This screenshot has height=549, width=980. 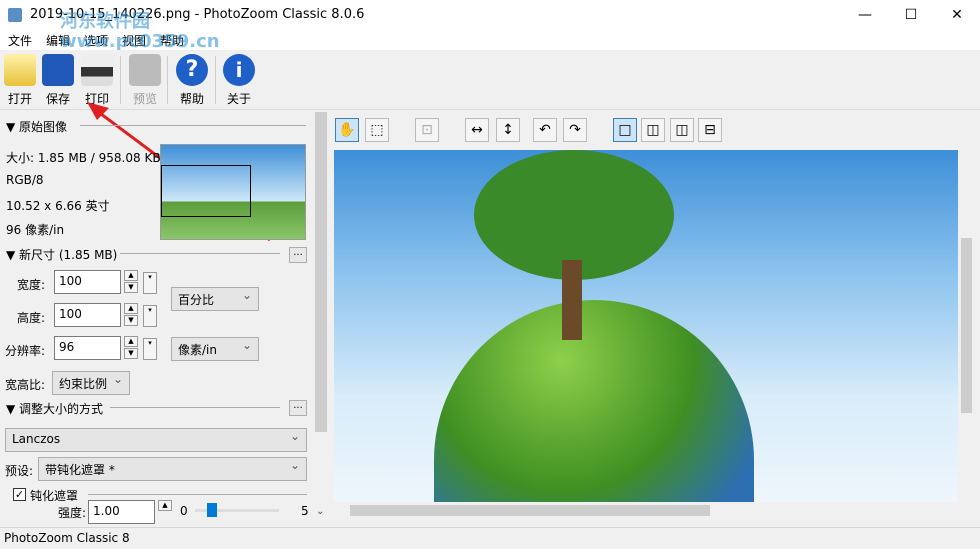 What do you see at coordinates (477, 130) in the screenshot?
I see `fit-width-button: ↔` at bounding box center [477, 130].